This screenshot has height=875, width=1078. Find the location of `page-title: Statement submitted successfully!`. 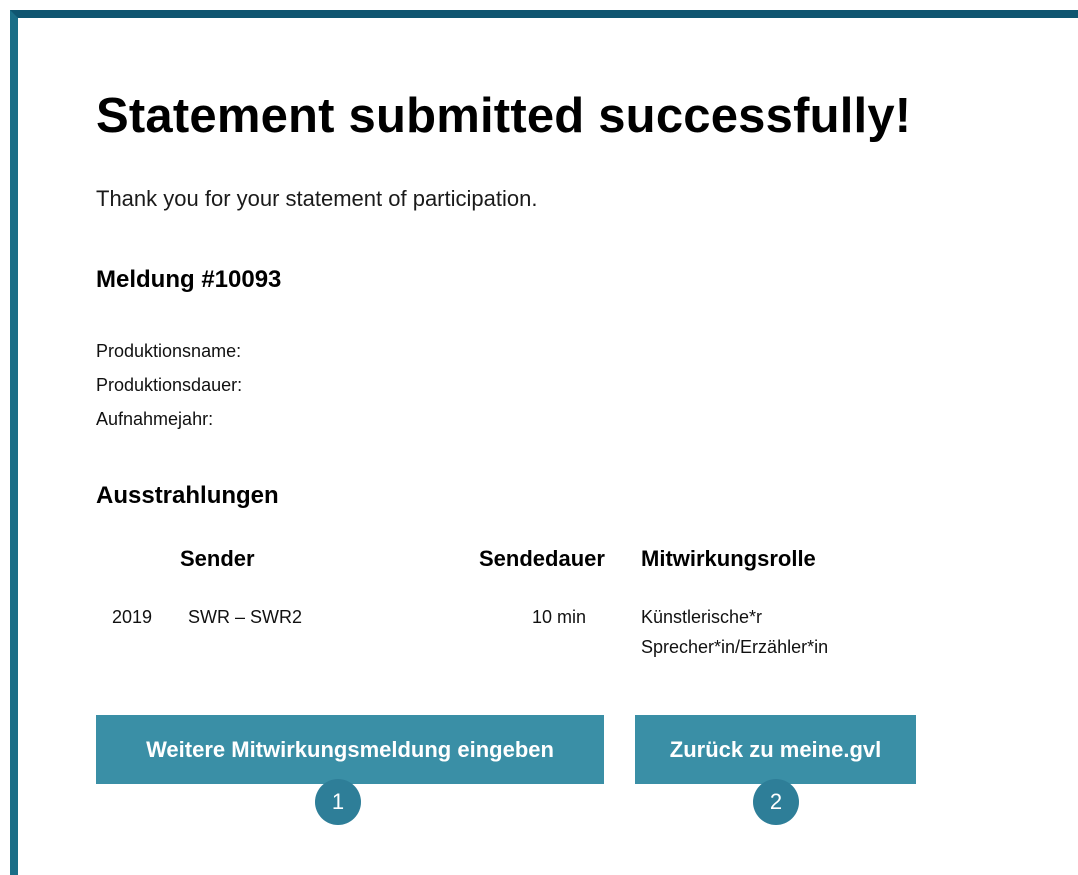

page-title: Statement submitted successfully! is located at coordinates (504, 116).